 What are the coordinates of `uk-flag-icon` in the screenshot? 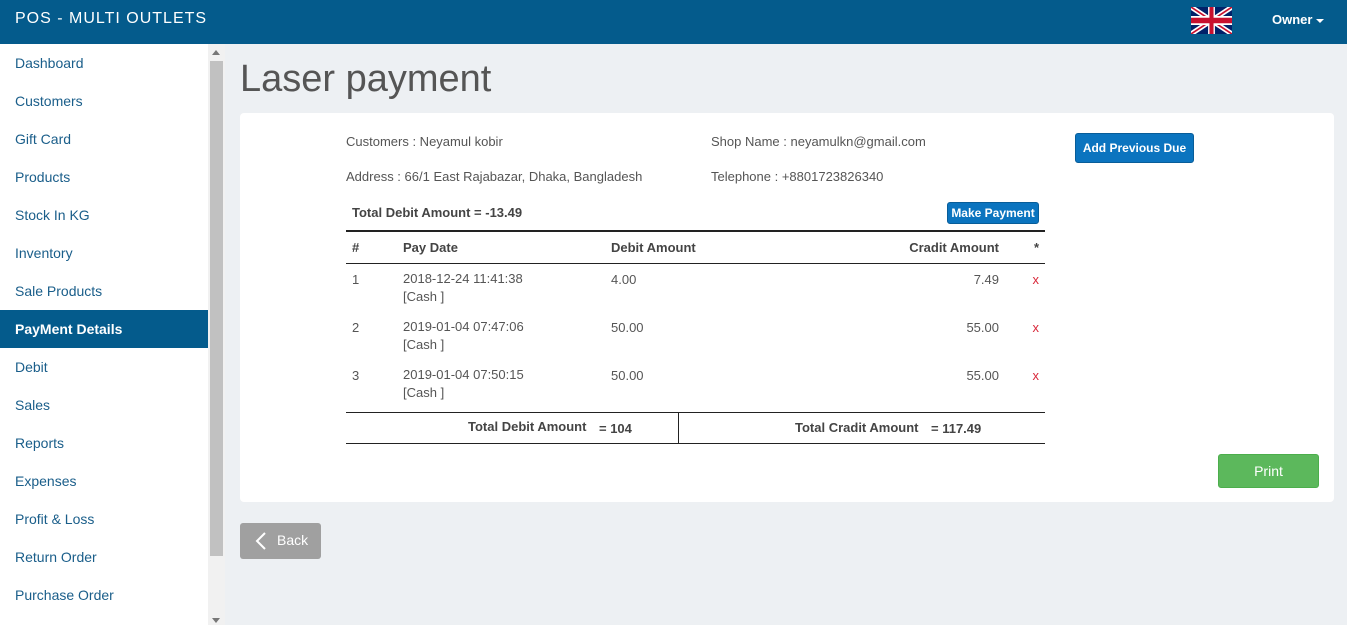 It's located at (1211, 20).